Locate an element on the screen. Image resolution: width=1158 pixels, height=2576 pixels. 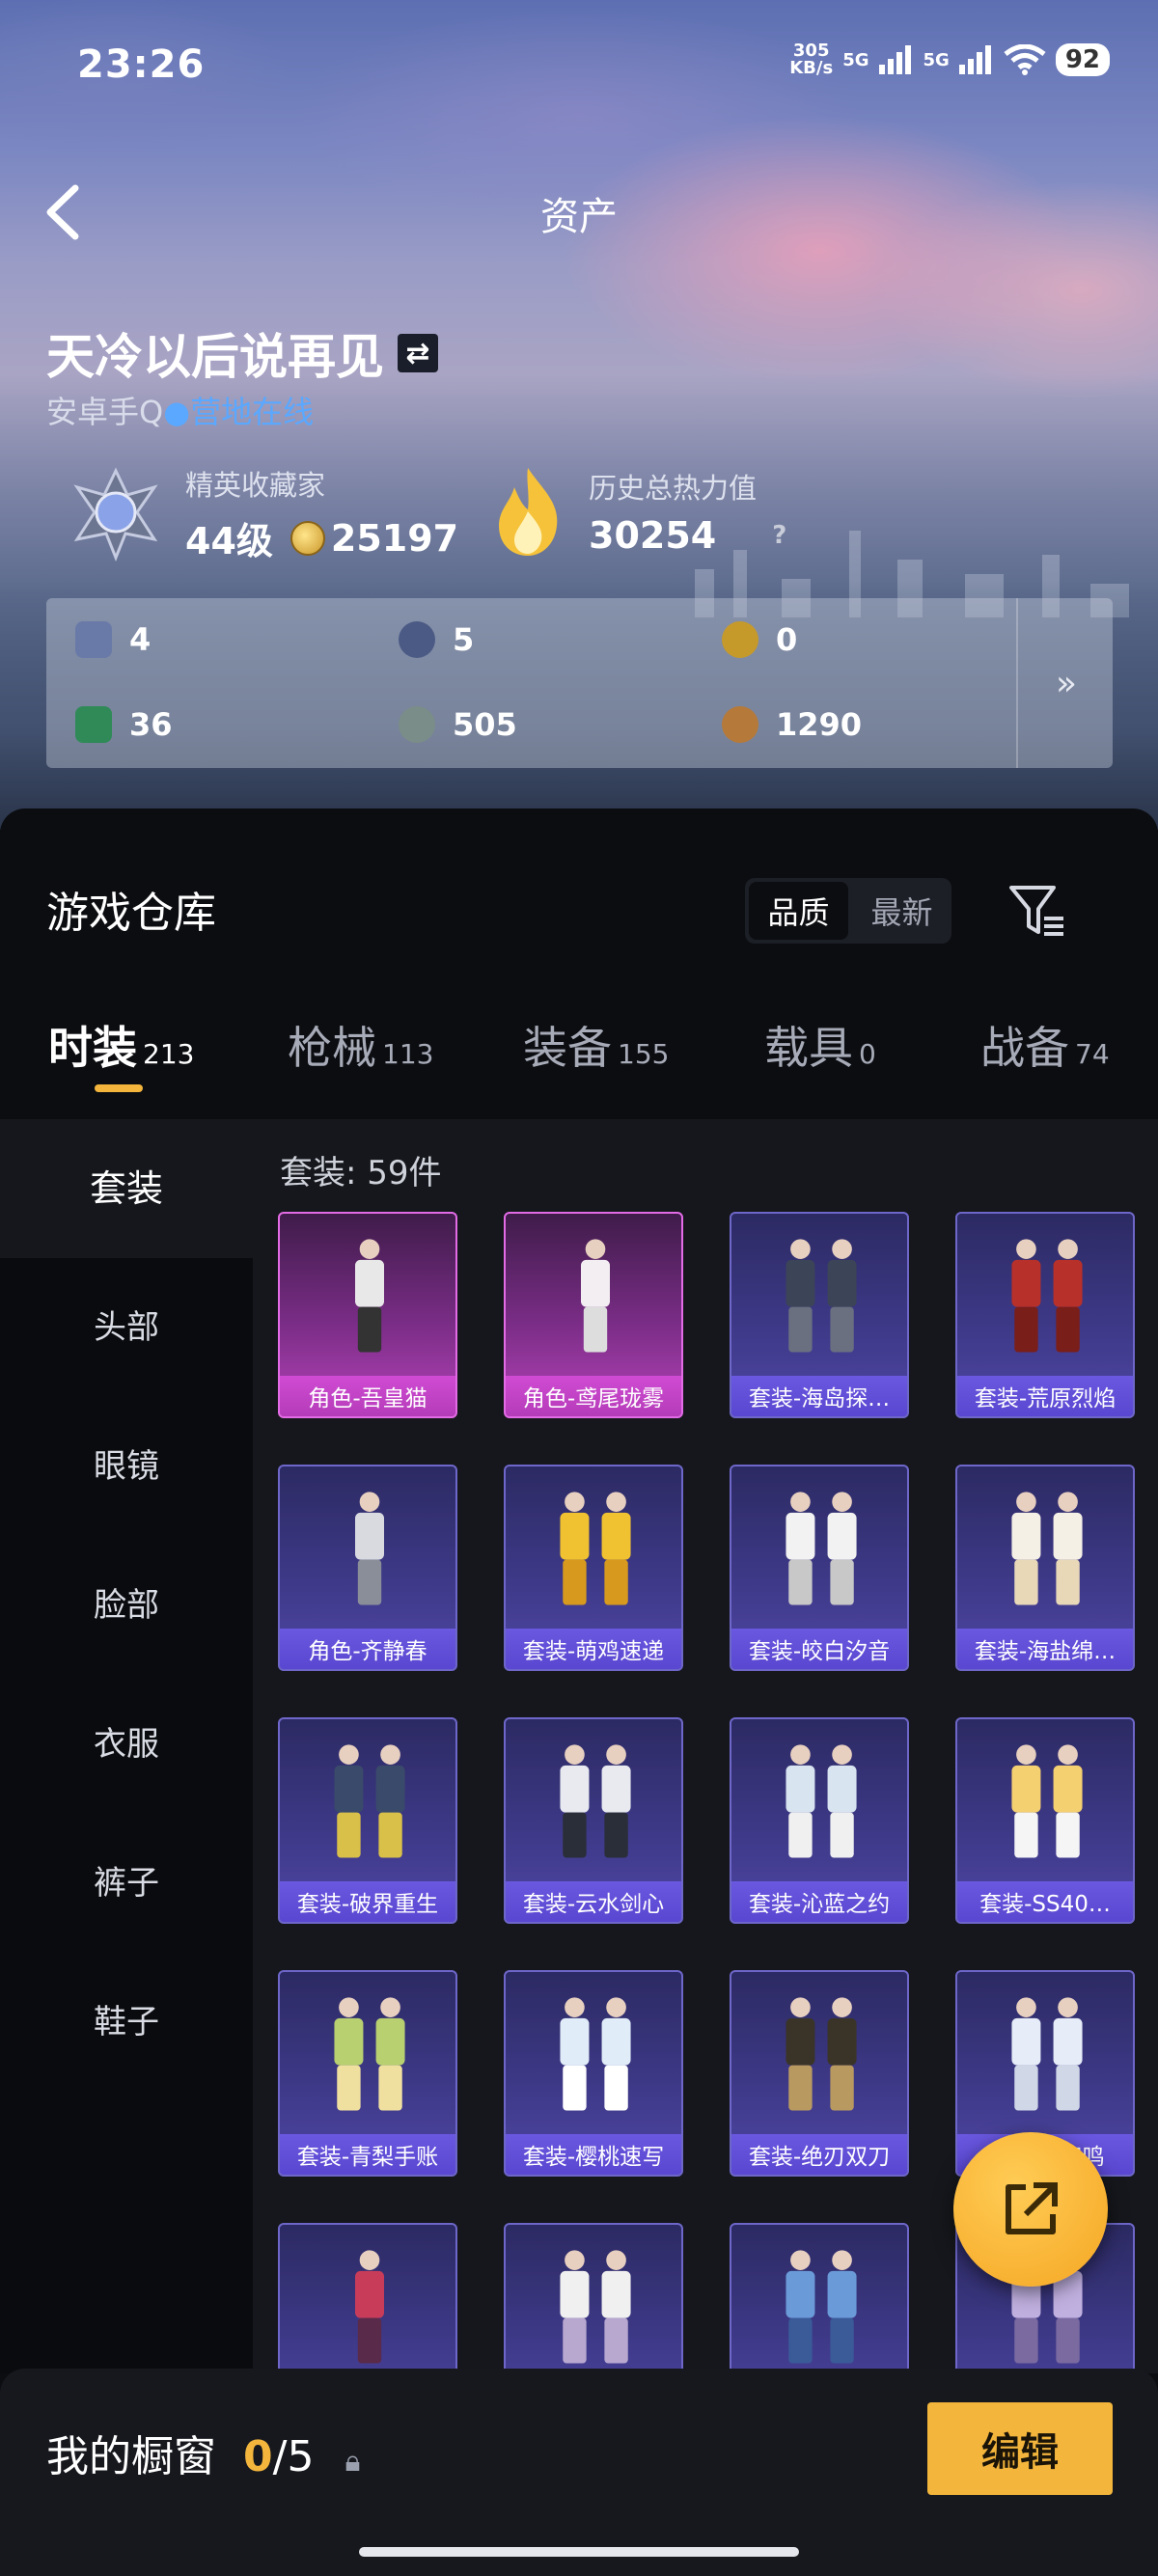
silver-coin-icon is located at coordinates (417, 725).